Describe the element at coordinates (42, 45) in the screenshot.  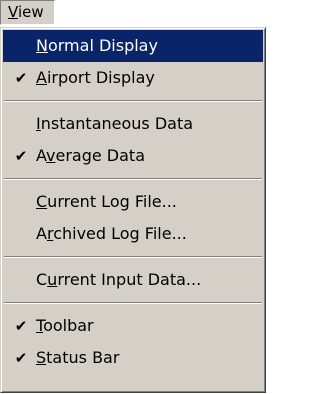
I see `normal-display-accelerator: N` at that location.